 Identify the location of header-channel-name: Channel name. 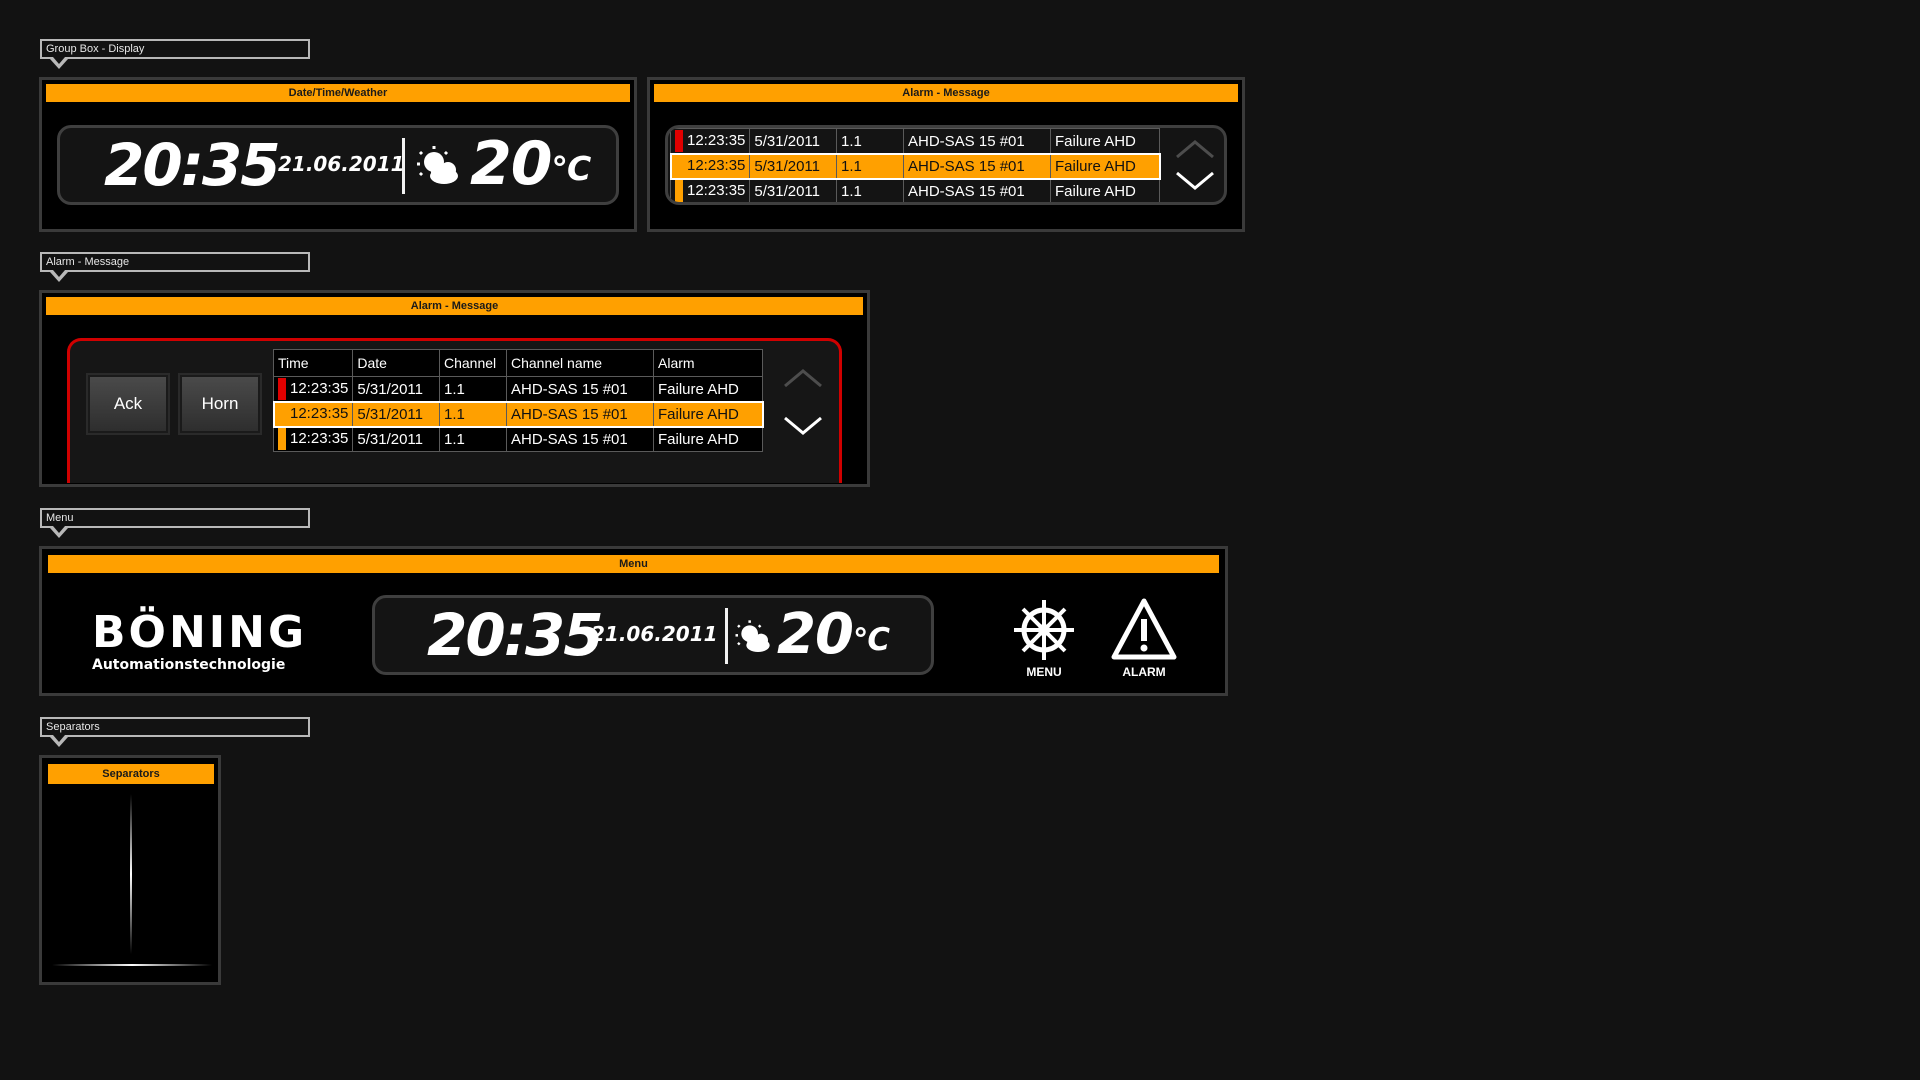
(580, 363).